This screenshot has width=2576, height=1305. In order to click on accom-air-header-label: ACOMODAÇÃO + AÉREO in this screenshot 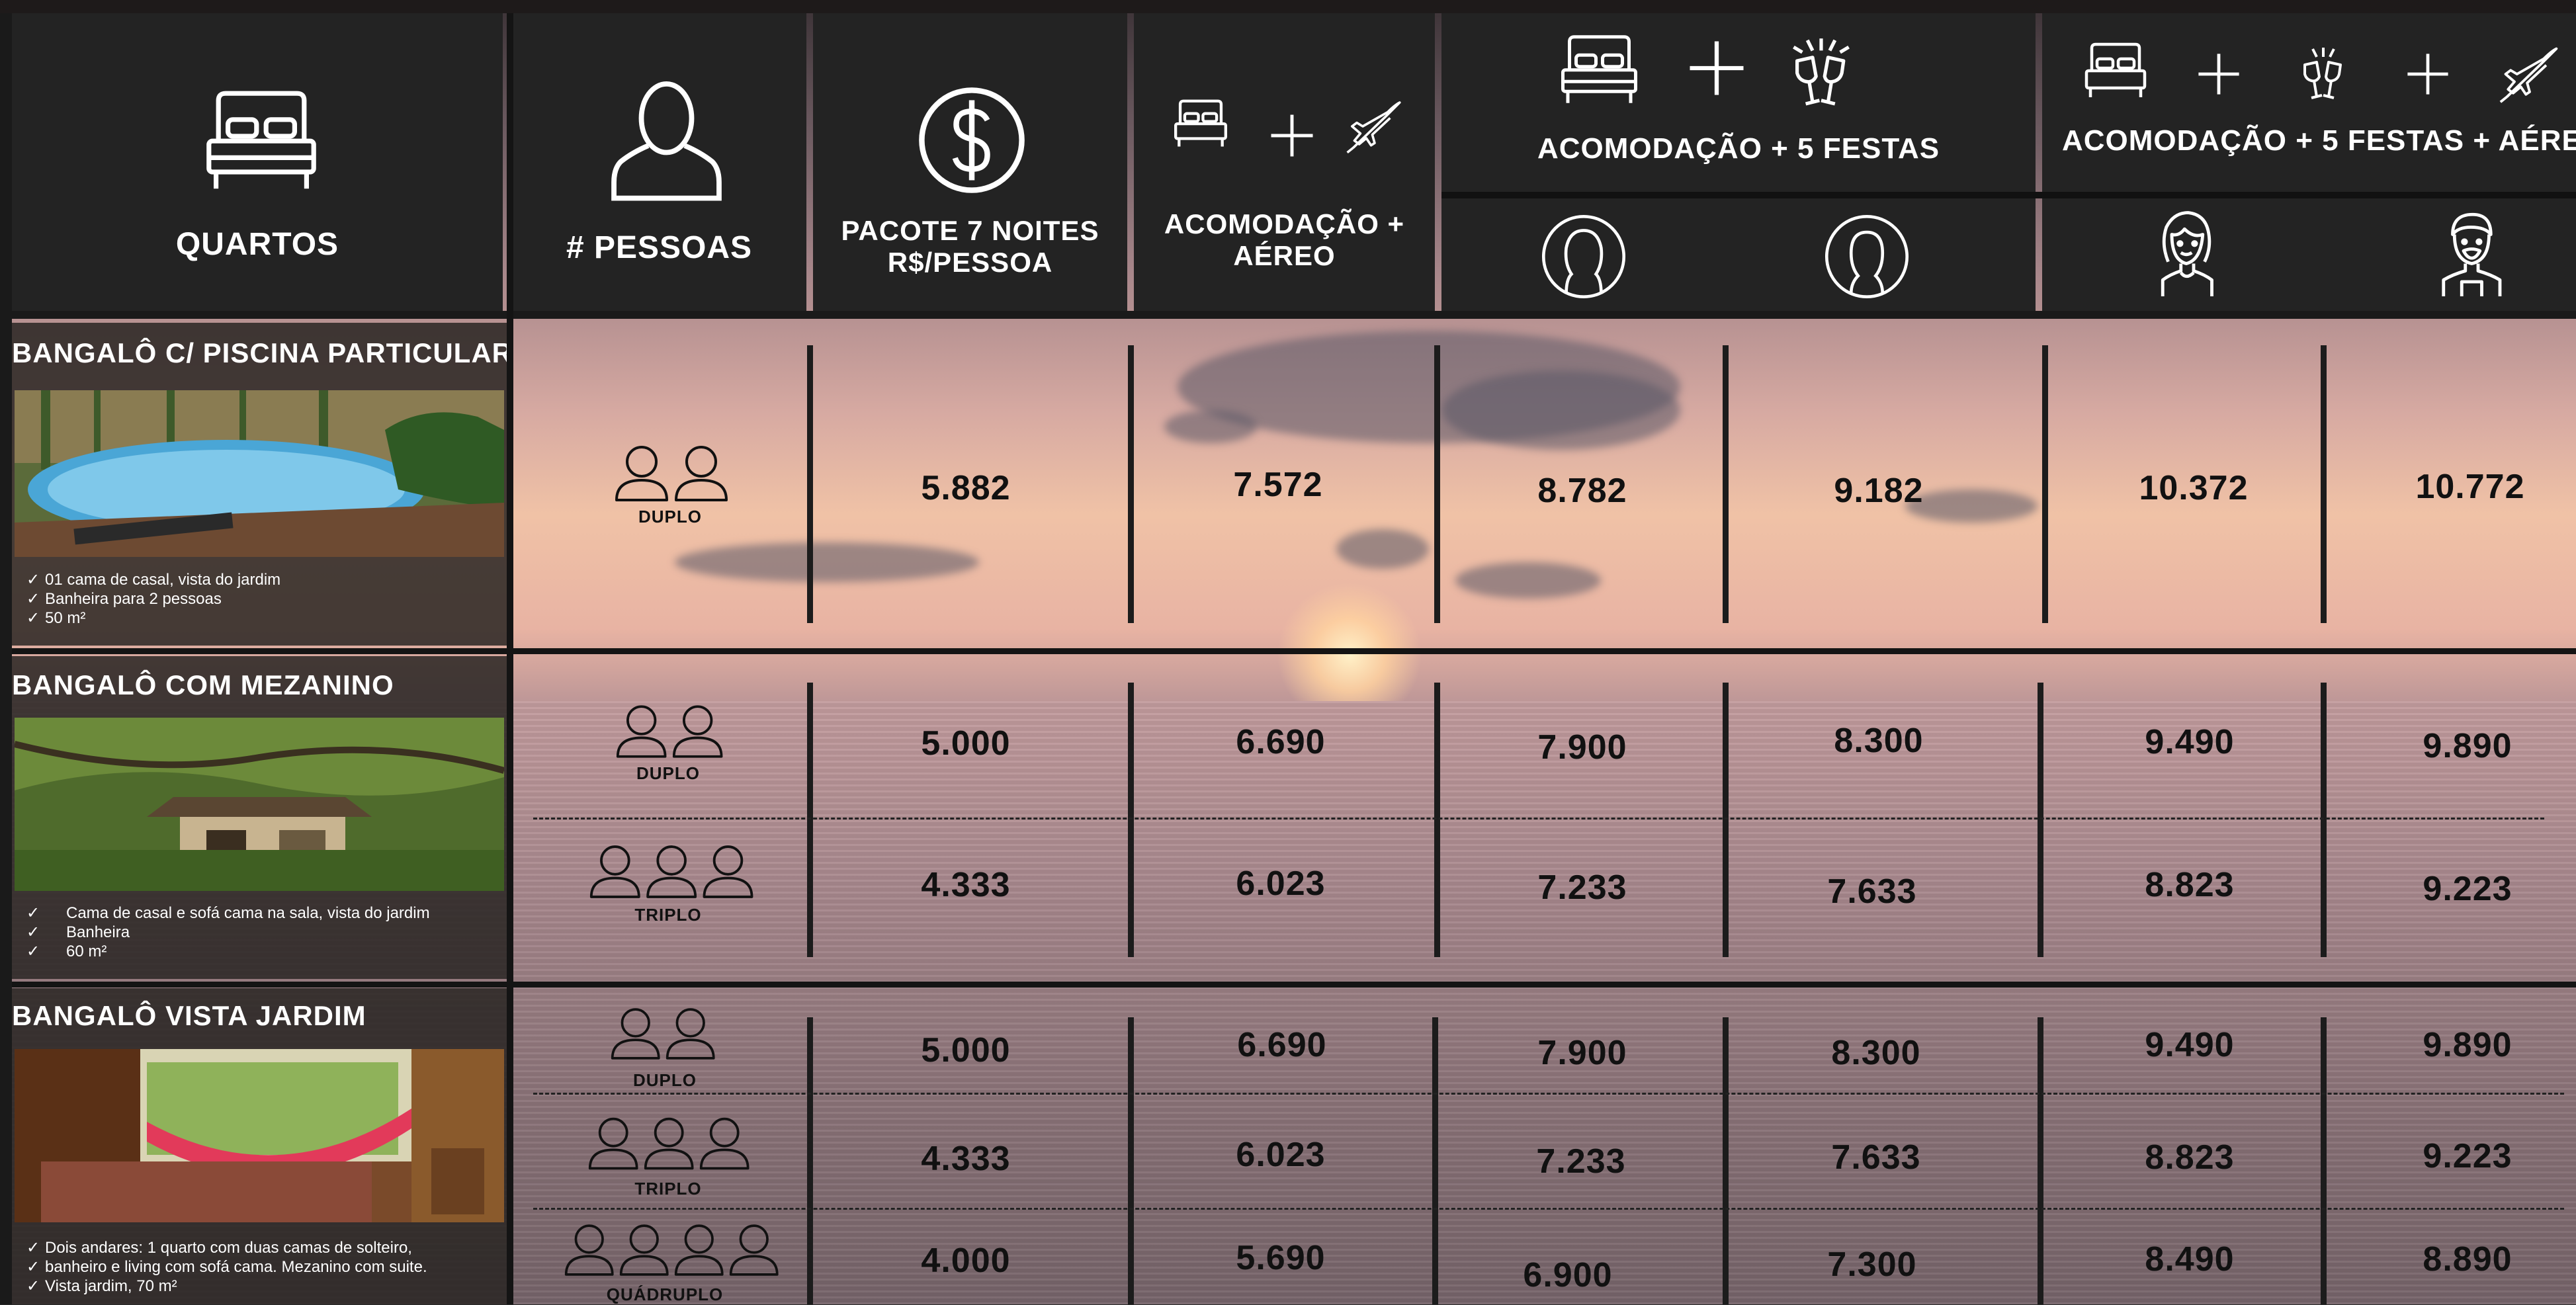, I will do `click(1284, 240)`.